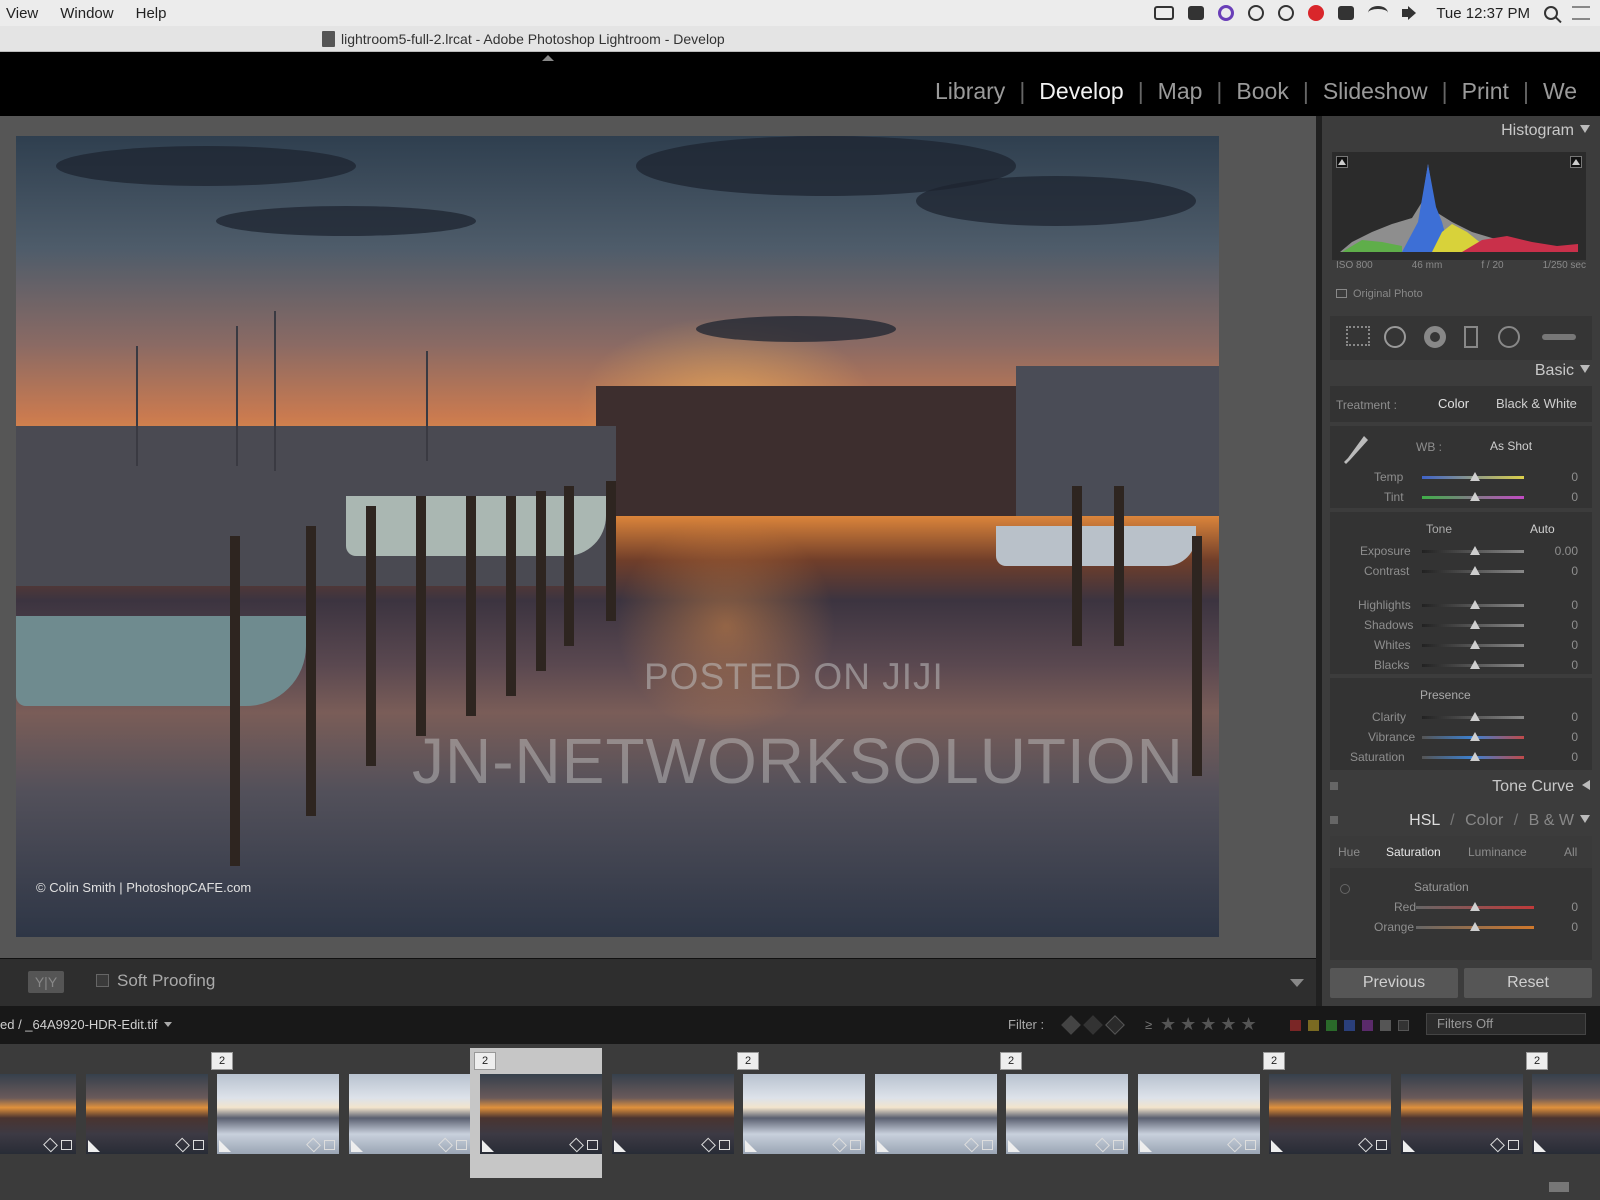  I want to click on temp-value: 0, so click(1574, 477).